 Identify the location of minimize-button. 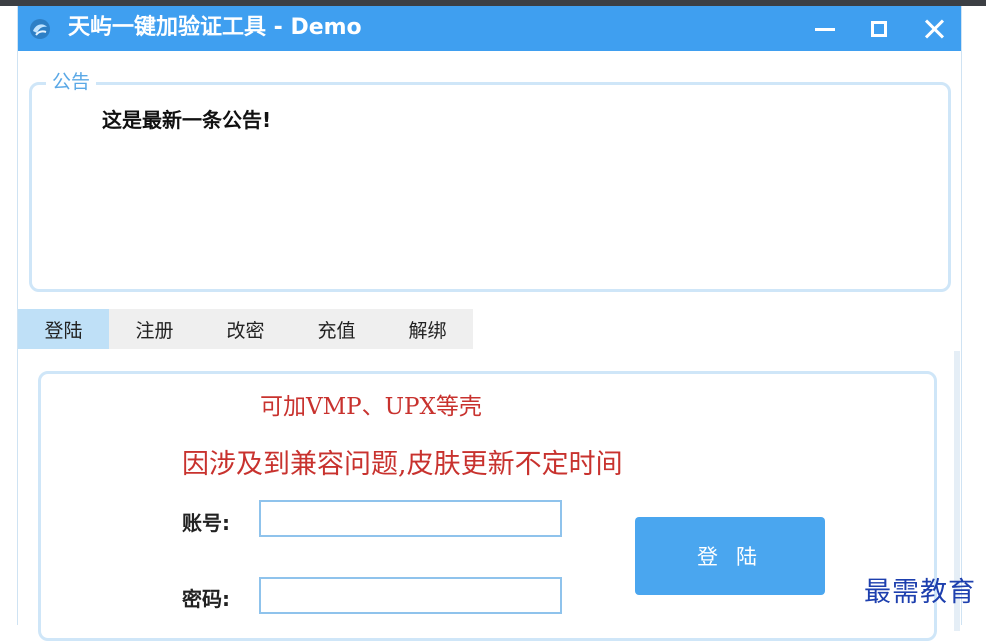
(825, 28).